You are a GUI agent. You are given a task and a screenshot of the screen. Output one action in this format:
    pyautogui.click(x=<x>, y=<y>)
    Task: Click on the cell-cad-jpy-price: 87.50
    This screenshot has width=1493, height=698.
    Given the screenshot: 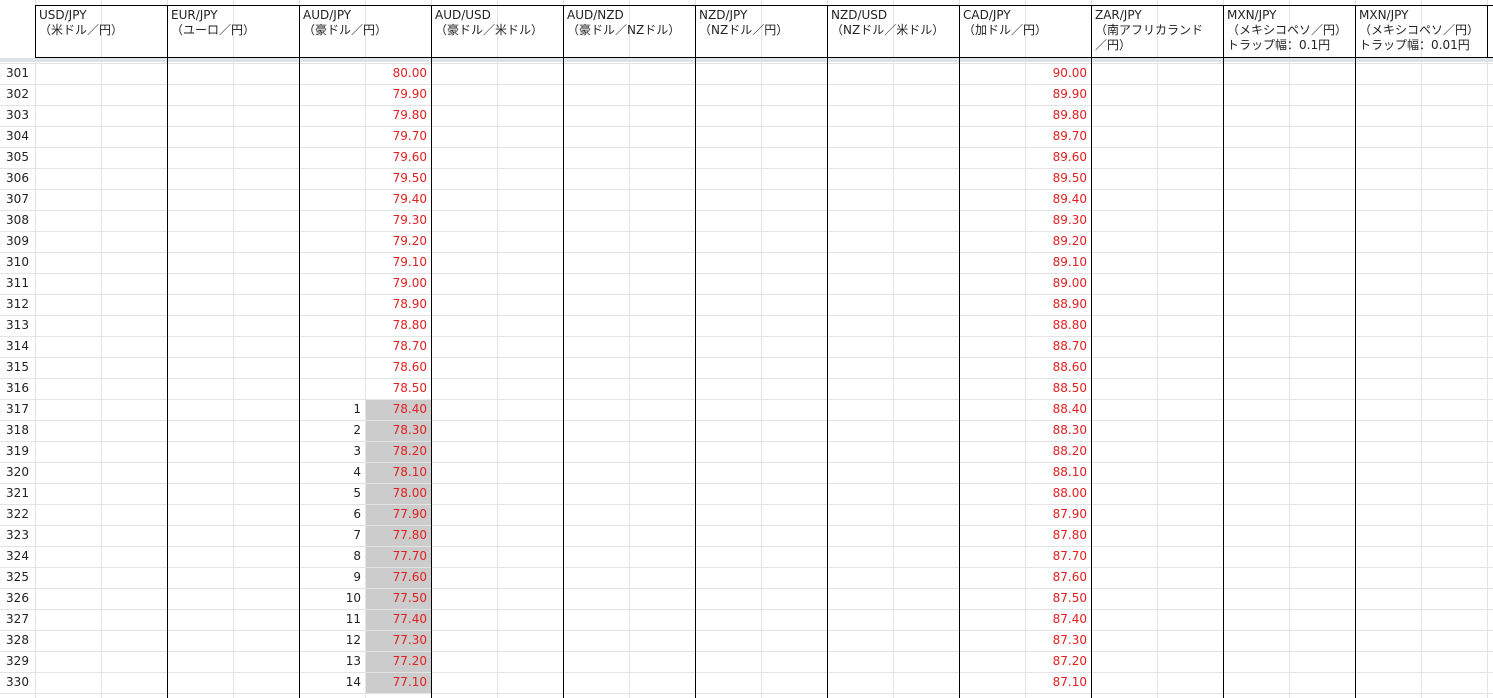 What is the action you would take?
    pyautogui.click(x=1058, y=598)
    